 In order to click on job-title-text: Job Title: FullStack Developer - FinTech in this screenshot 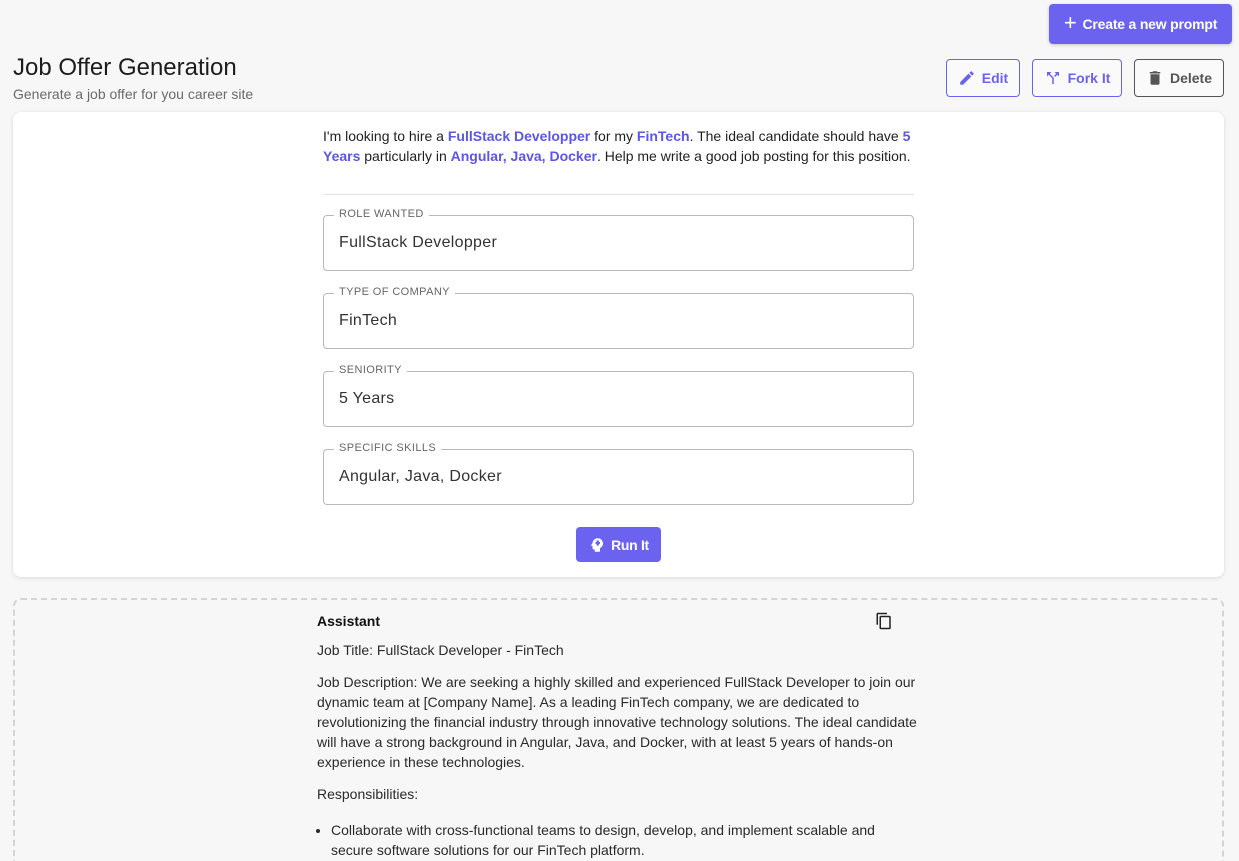, I will do `click(440, 650)`.